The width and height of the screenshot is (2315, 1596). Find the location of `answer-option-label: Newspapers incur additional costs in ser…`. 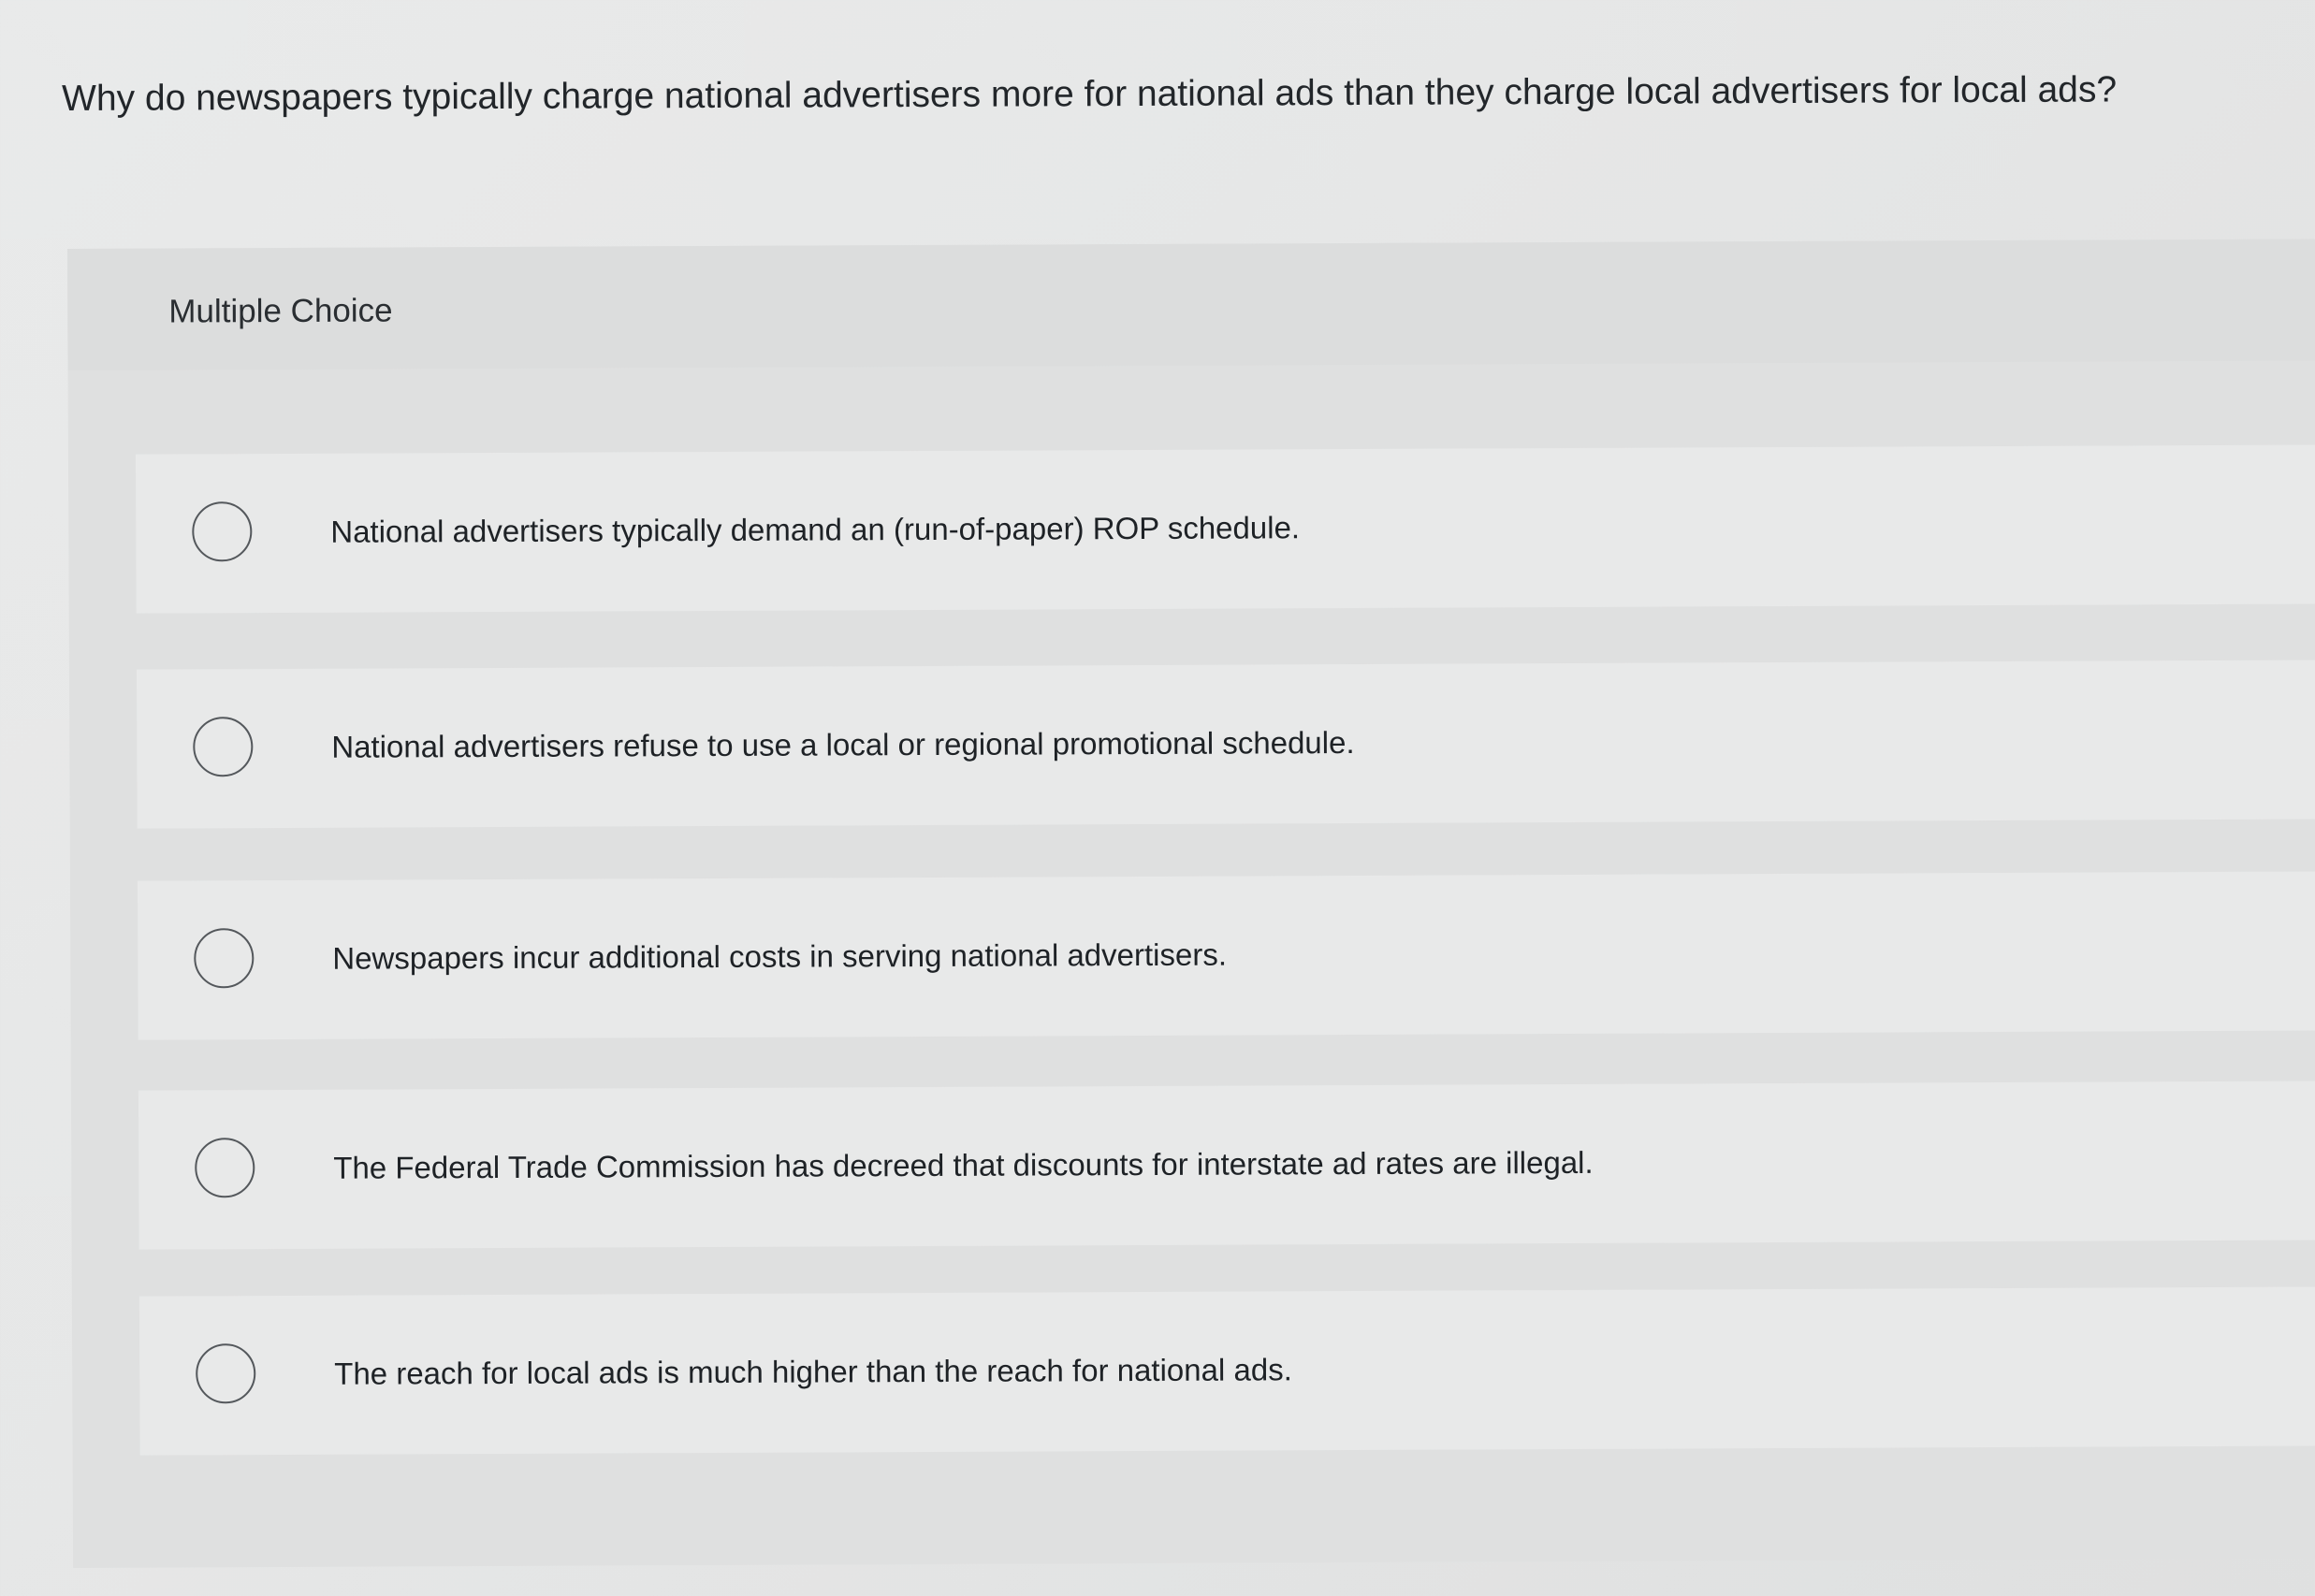

answer-option-label: Newspapers incur additional costs in ser… is located at coordinates (780, 956).